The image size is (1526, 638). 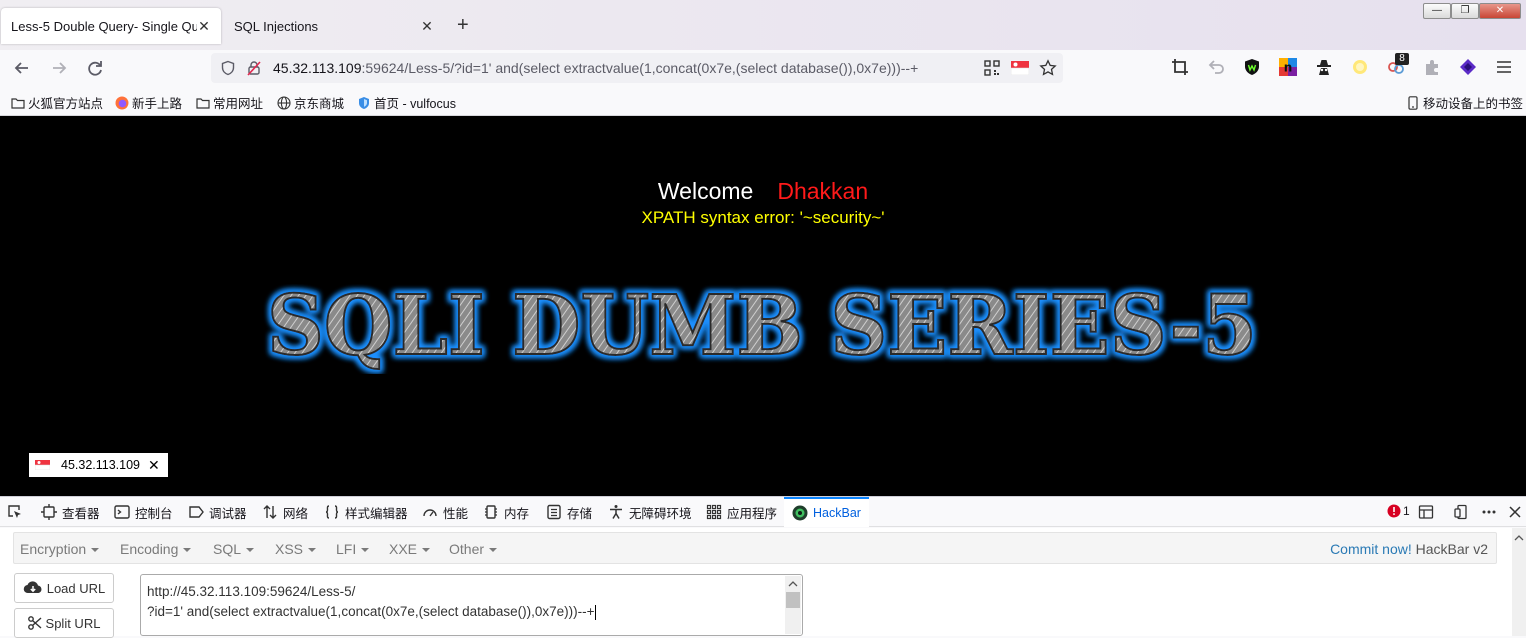 What do you see at coordinates (1252, 67) in the screenshot?
I see `adguard-icon` at bounding box center [1252, 67].